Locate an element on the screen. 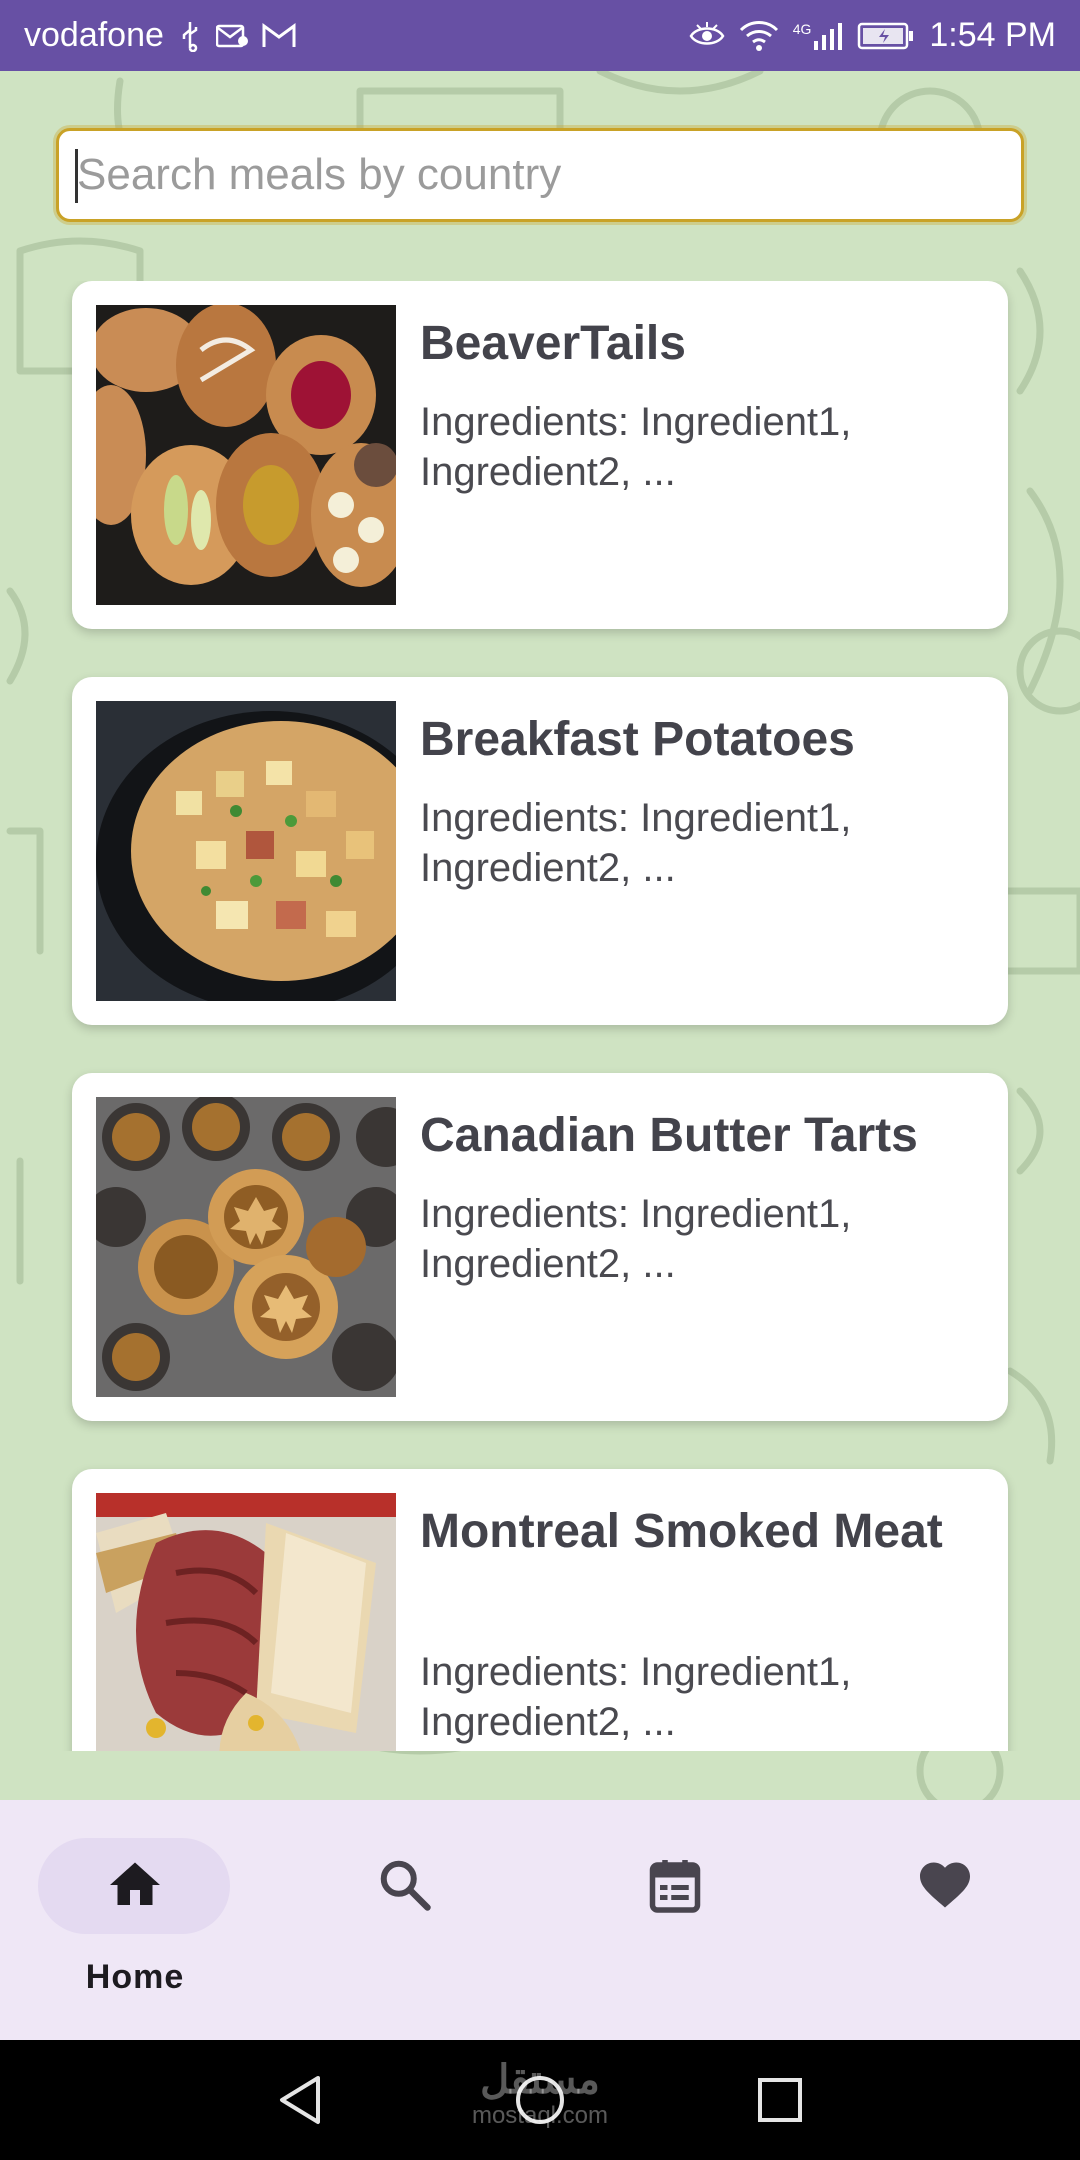 Image resolution: width=1080 pixels, height=2160 pixels. network-type: 4G is located at coordinates (802, 28).